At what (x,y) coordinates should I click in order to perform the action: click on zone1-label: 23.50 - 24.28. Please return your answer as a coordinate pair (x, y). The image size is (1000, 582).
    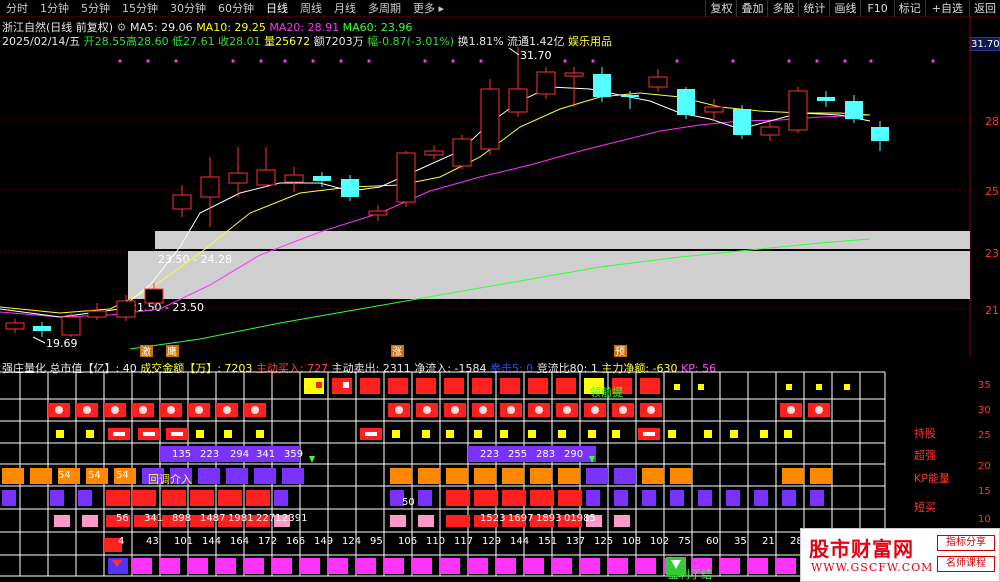
    Looking at the image, I should click on (195, 259).